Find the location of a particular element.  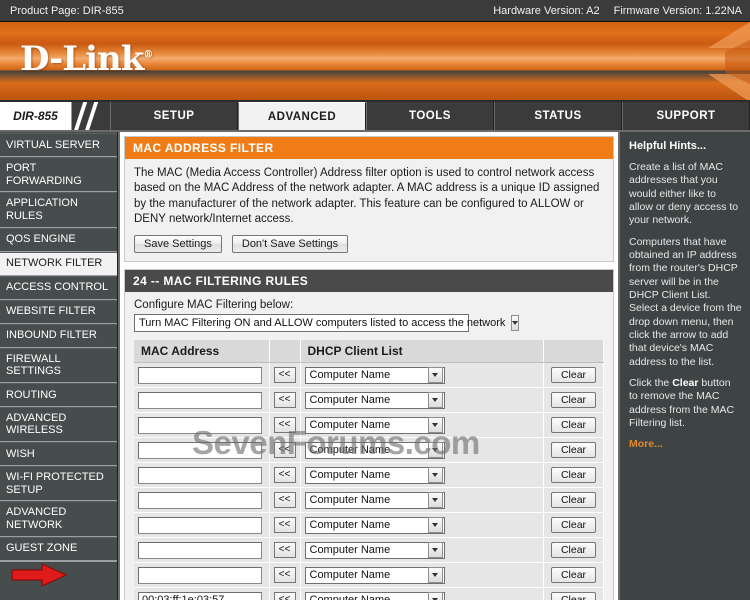

configure-filtering-label: Configure MAC Filtering below: is located at coordinates (214, 305).